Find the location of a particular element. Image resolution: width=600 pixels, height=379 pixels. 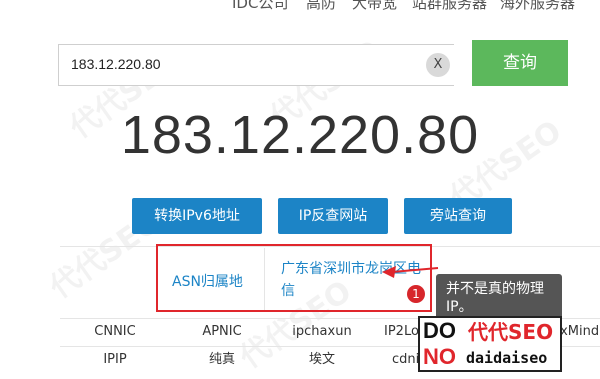

source-tab-chunzhen: 纯真 is located at coordinates (222, 360).